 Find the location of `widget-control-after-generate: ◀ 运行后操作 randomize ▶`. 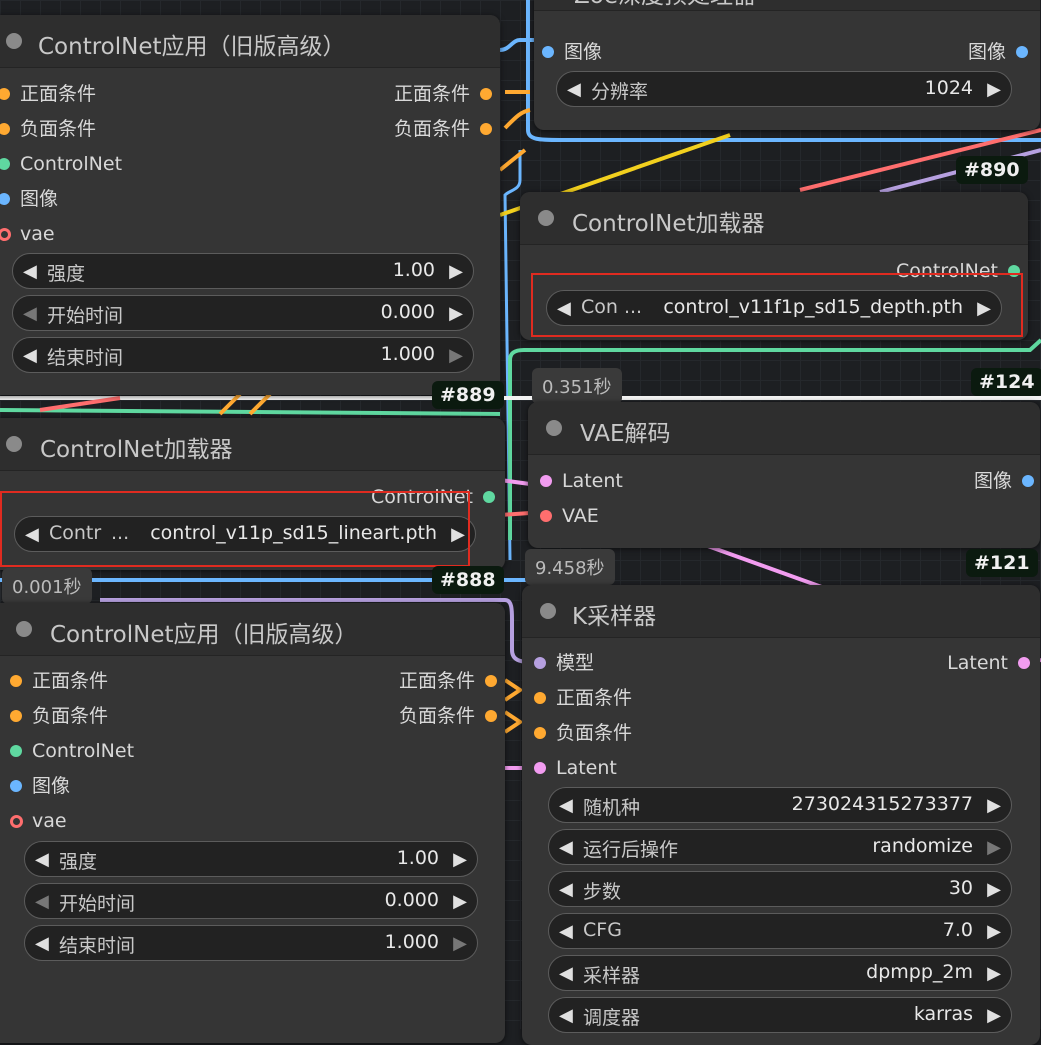

widget-control-after-generate: ◀ 运行后操作 randomize ▶ is located at coordinates (780, 847).